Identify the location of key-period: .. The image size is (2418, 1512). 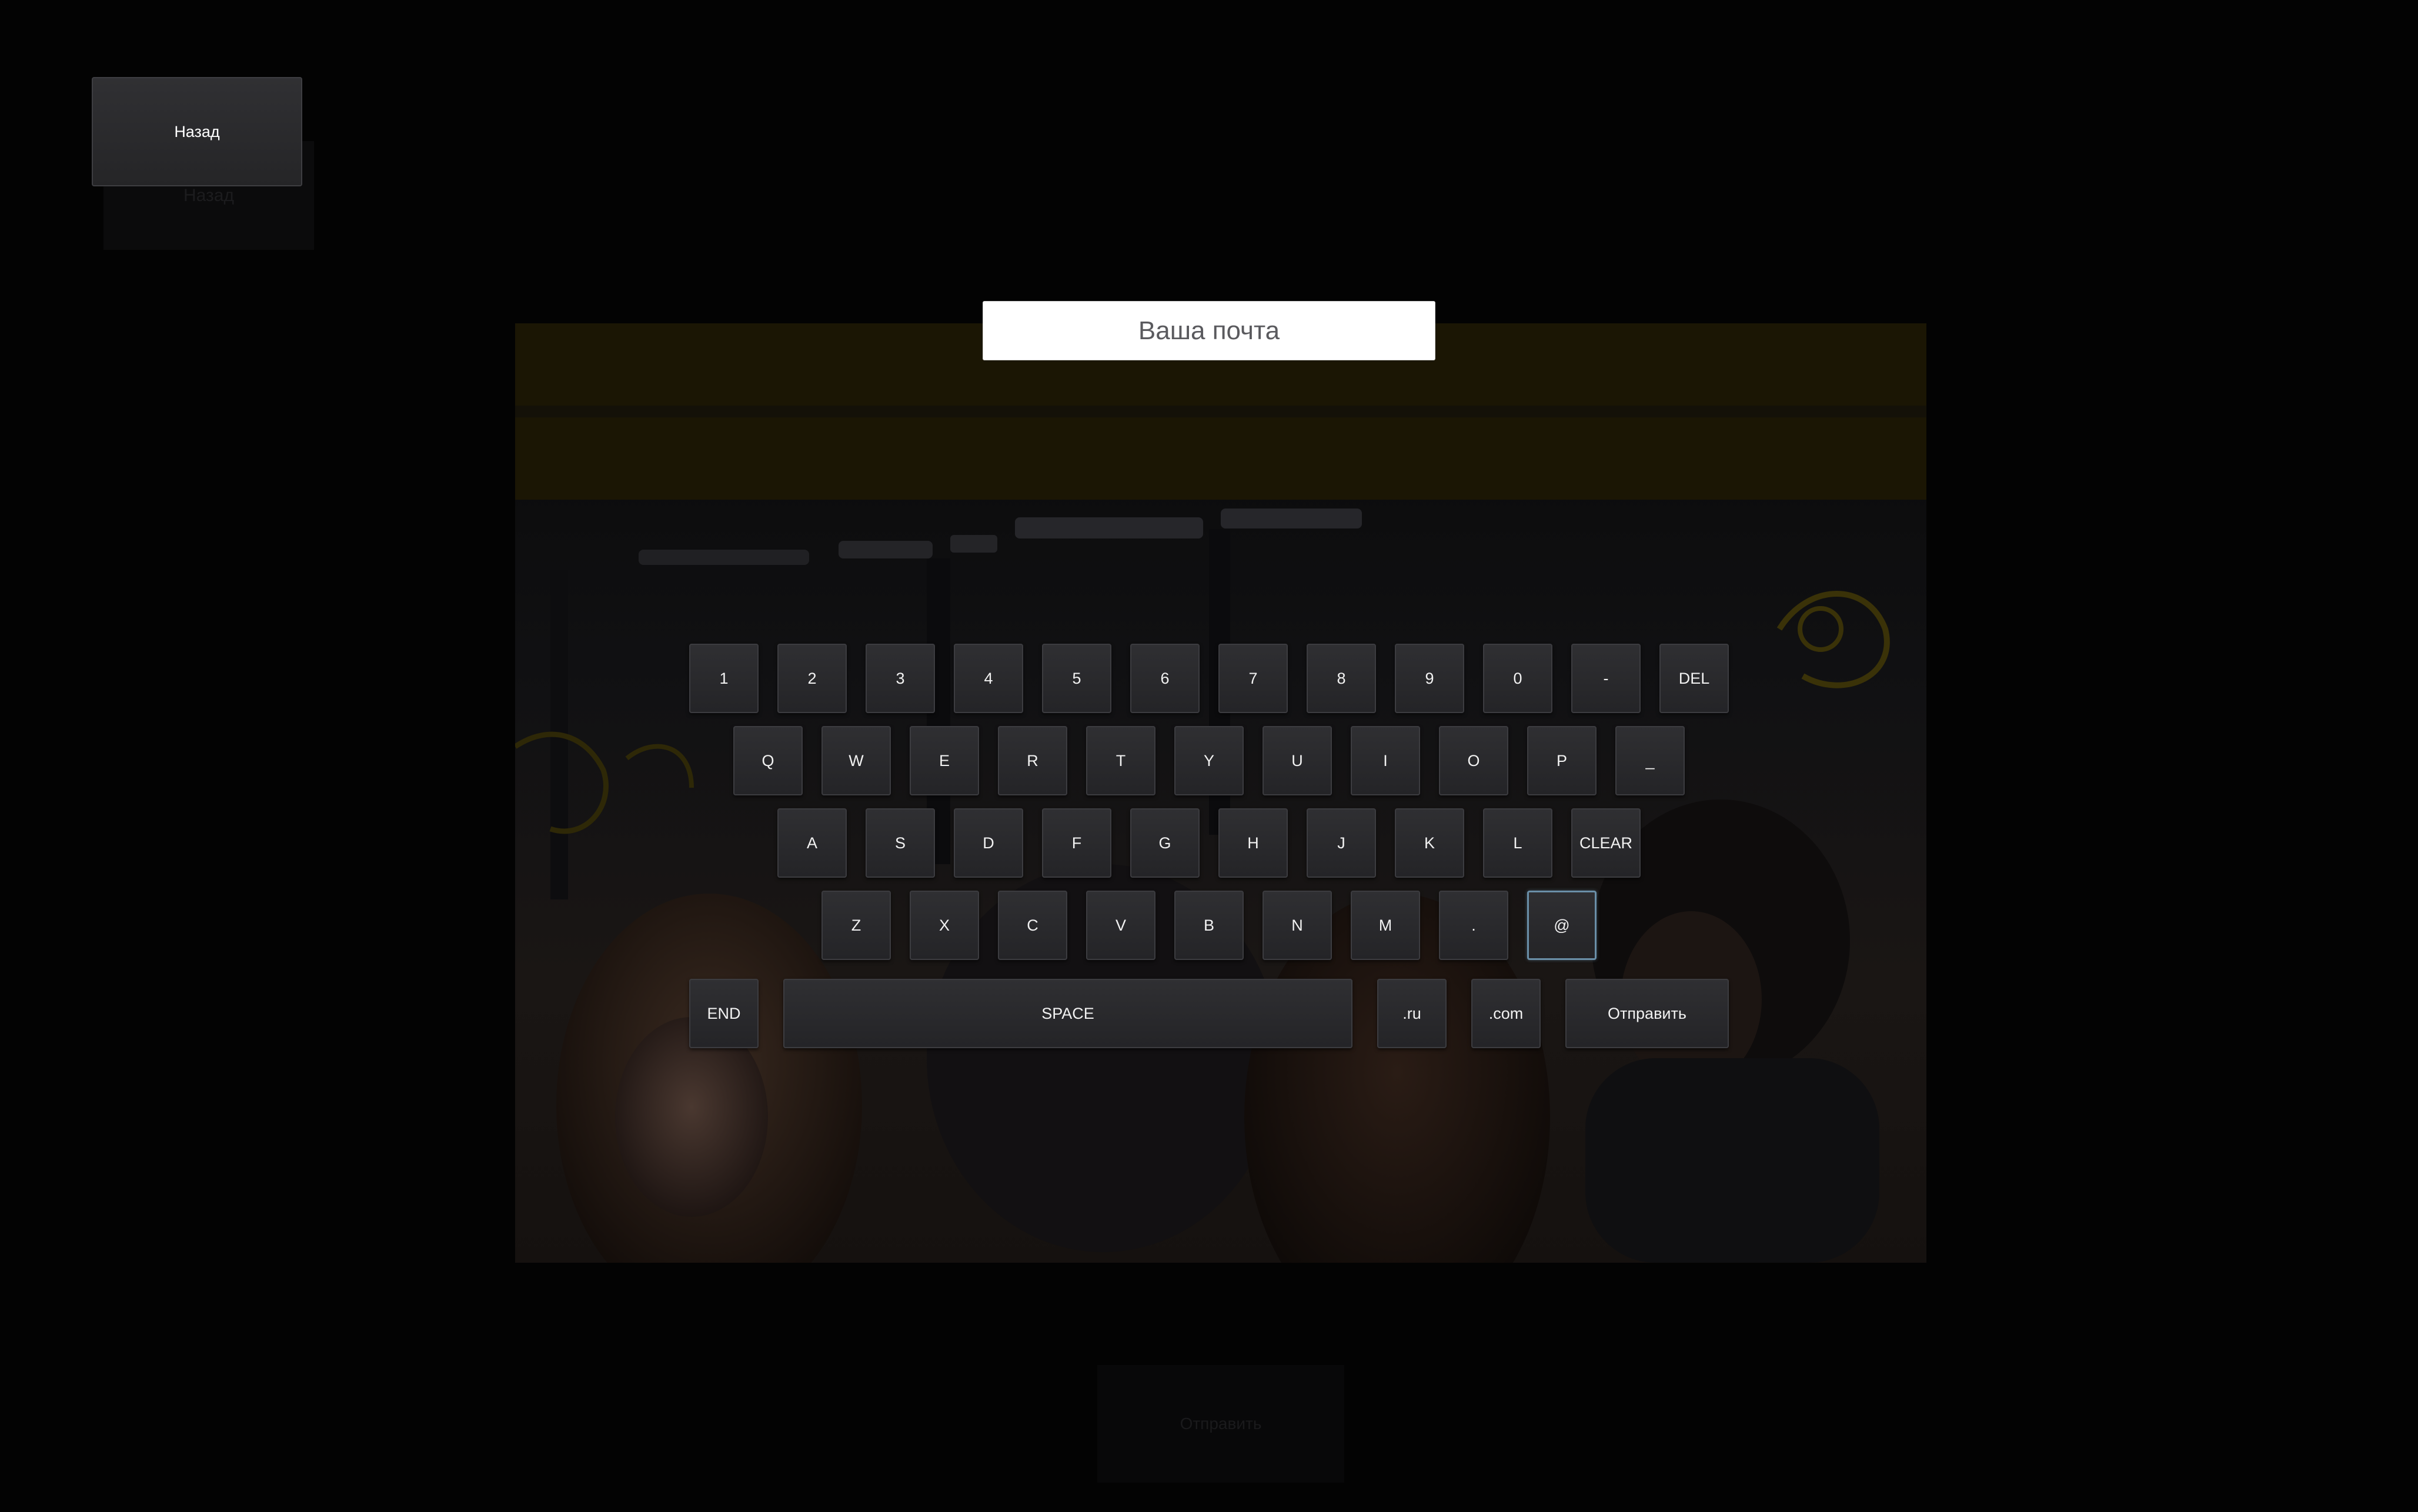
(1473, 926).